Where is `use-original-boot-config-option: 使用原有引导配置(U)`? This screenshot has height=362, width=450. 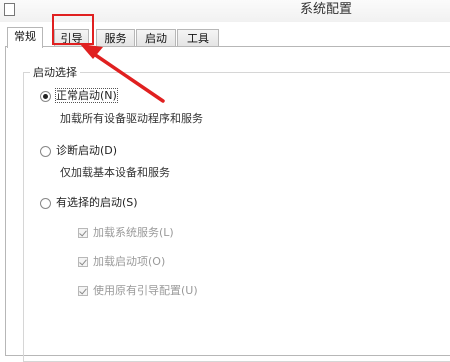
use-original-boot-config-option: 使用原有引导配置(U) is located at coordinates (138, 291).